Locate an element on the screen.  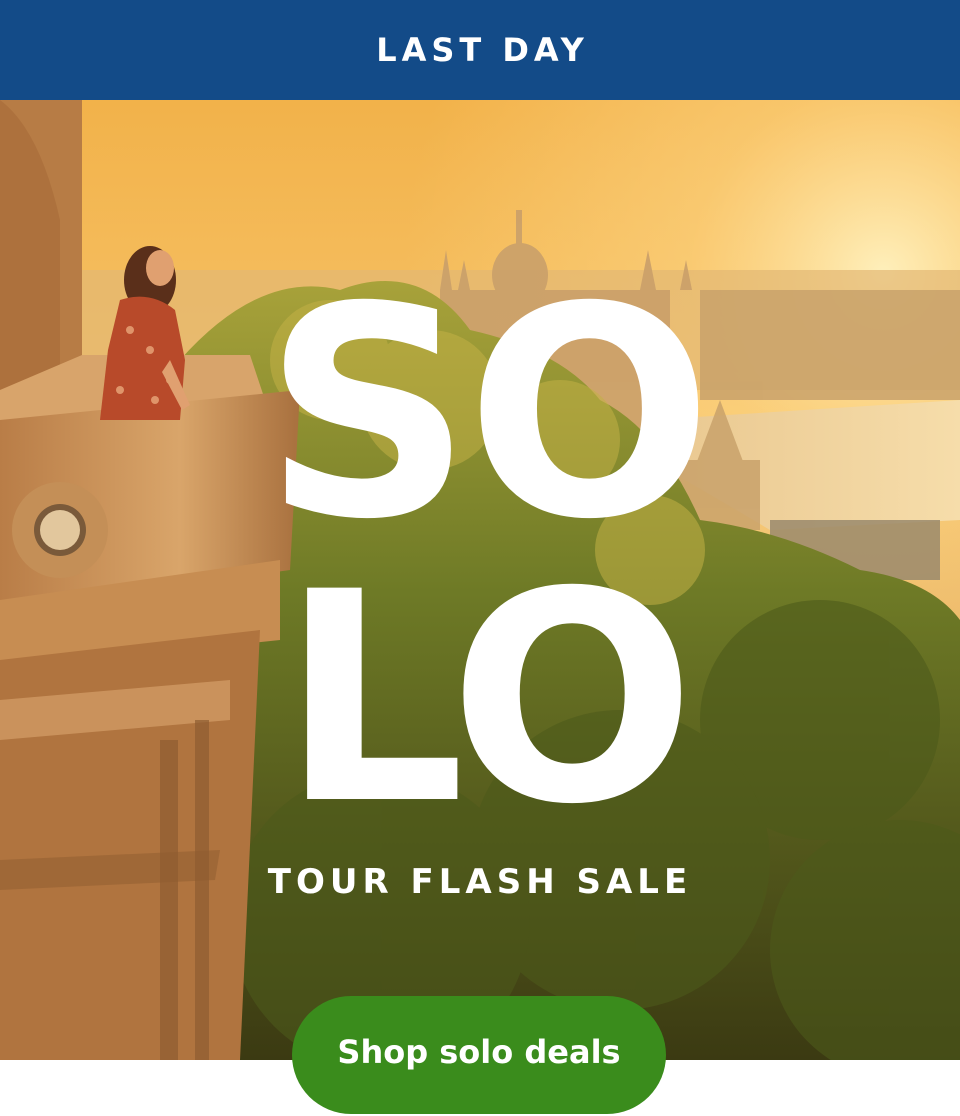
shop-solo-deals-button: Shop solo deals is located at coordinates (479, 1055).